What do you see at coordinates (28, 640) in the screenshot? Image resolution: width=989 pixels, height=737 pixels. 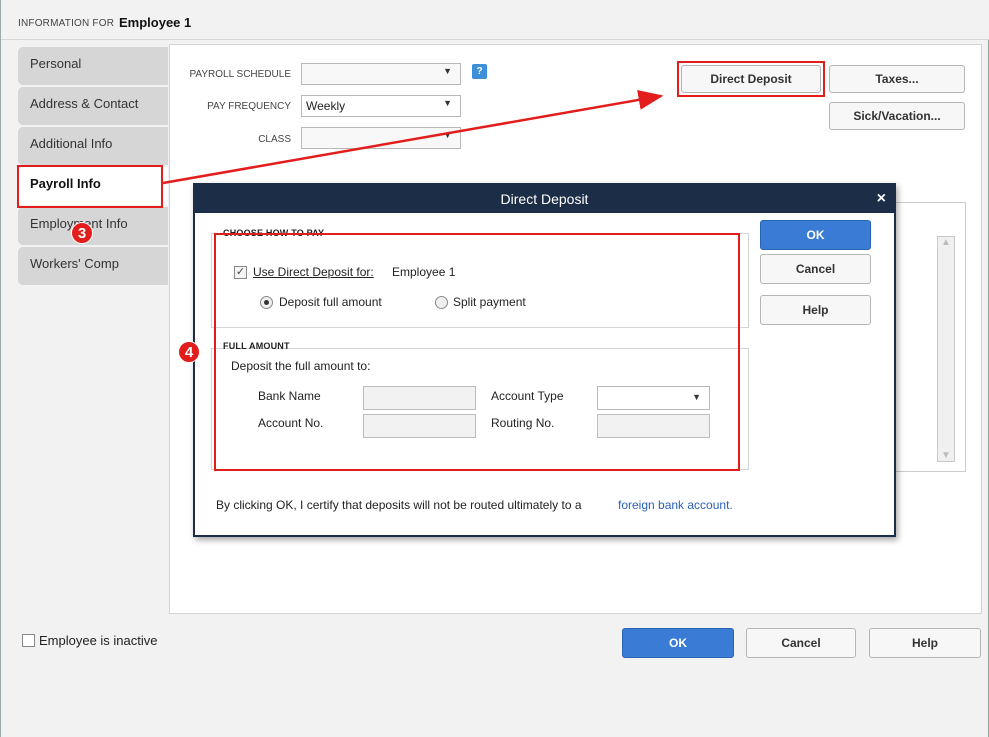 I see `employee-inactive-checkbox` at bounding box center [28, 640].